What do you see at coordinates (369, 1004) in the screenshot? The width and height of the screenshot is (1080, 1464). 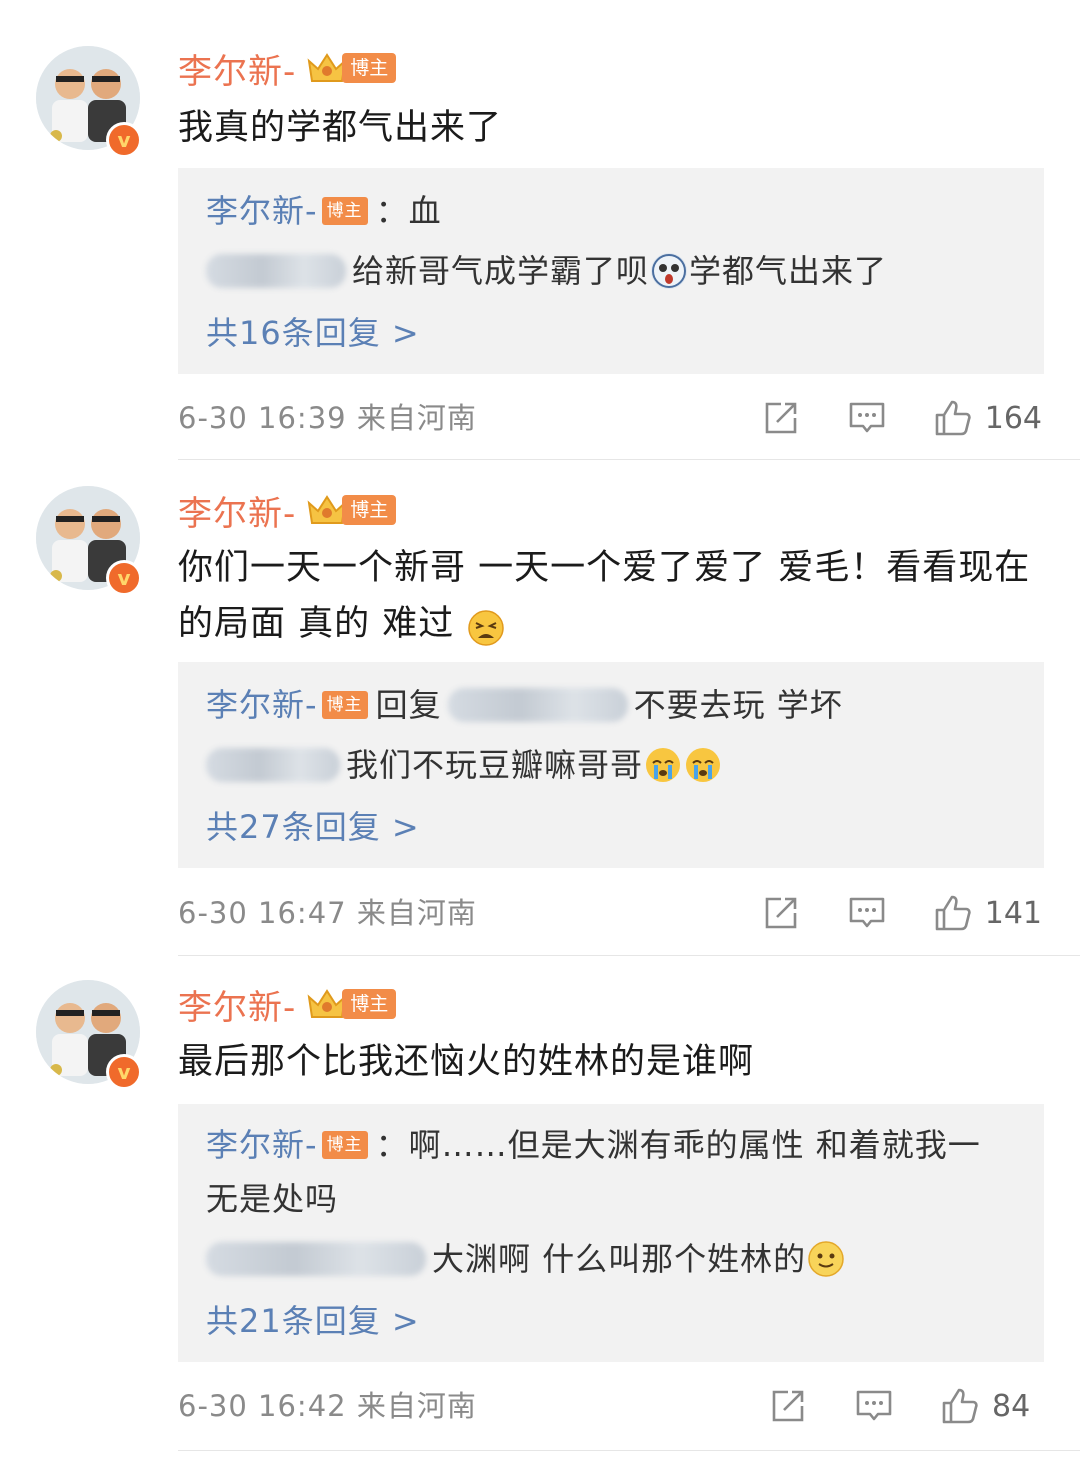 I see `blogger-badge-label: 博主` at bounding box center [369, 1004].